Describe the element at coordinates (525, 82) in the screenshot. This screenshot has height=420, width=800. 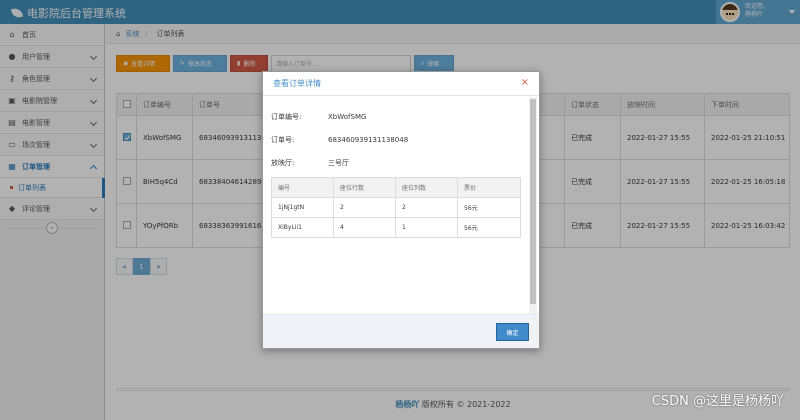
I see `close-icon: ×` at that location.